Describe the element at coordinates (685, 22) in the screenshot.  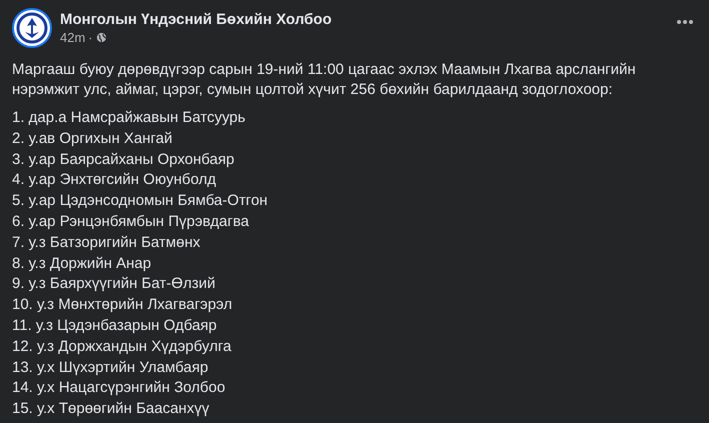
I see `more-options-icon` at that location.